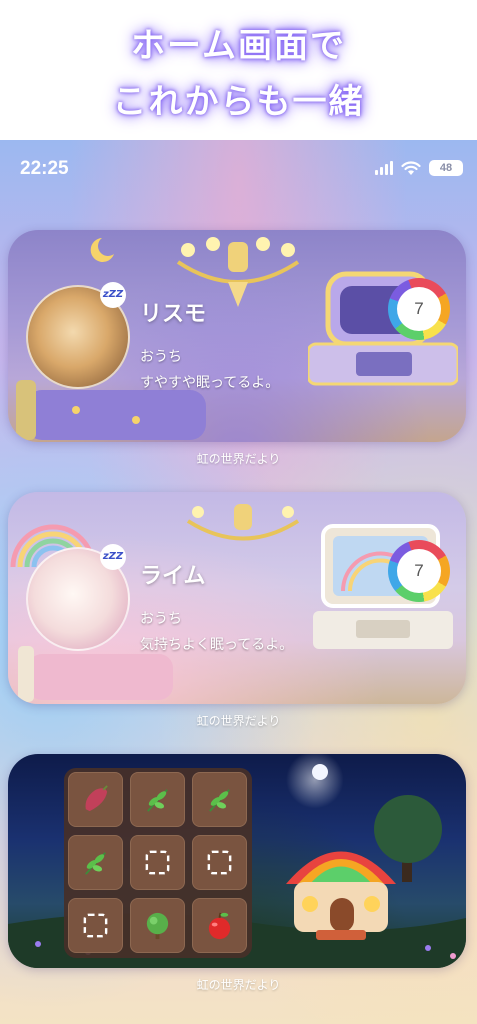  What do you see at coordinates (173, 576) in the screenshot?
I see `pet-name: ライム` at bounding box center [173, 576].